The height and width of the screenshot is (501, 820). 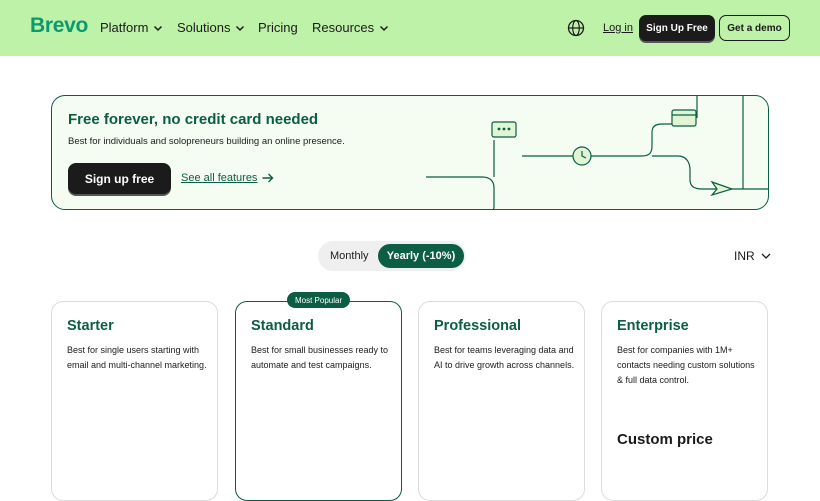 What do you see at coordinates (677, 28) in the screenshot?
I see `signup-button: Sign Up Free` at bounding box center [677, 28].